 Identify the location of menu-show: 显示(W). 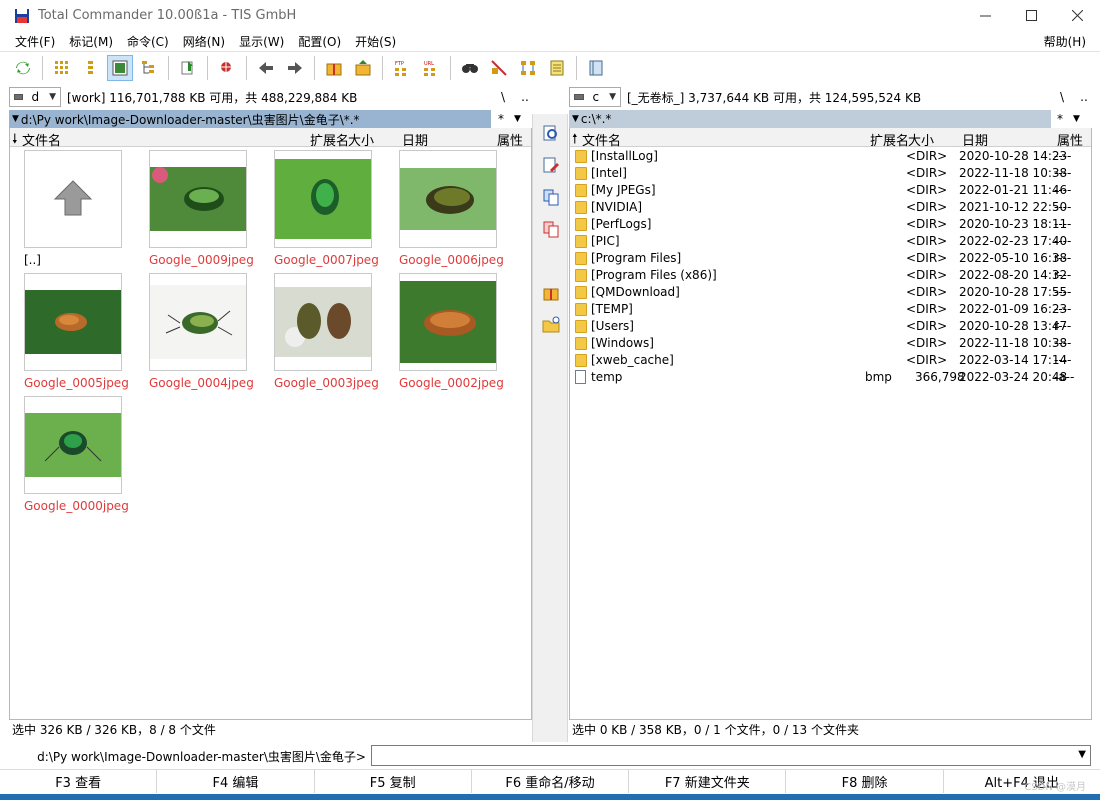
(261, 41).